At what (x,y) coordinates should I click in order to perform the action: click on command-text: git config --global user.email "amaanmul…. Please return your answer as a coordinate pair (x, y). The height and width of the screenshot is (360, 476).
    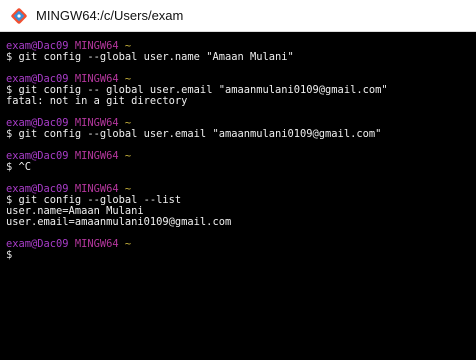
    Looking at the image, I should click on (197, 134).